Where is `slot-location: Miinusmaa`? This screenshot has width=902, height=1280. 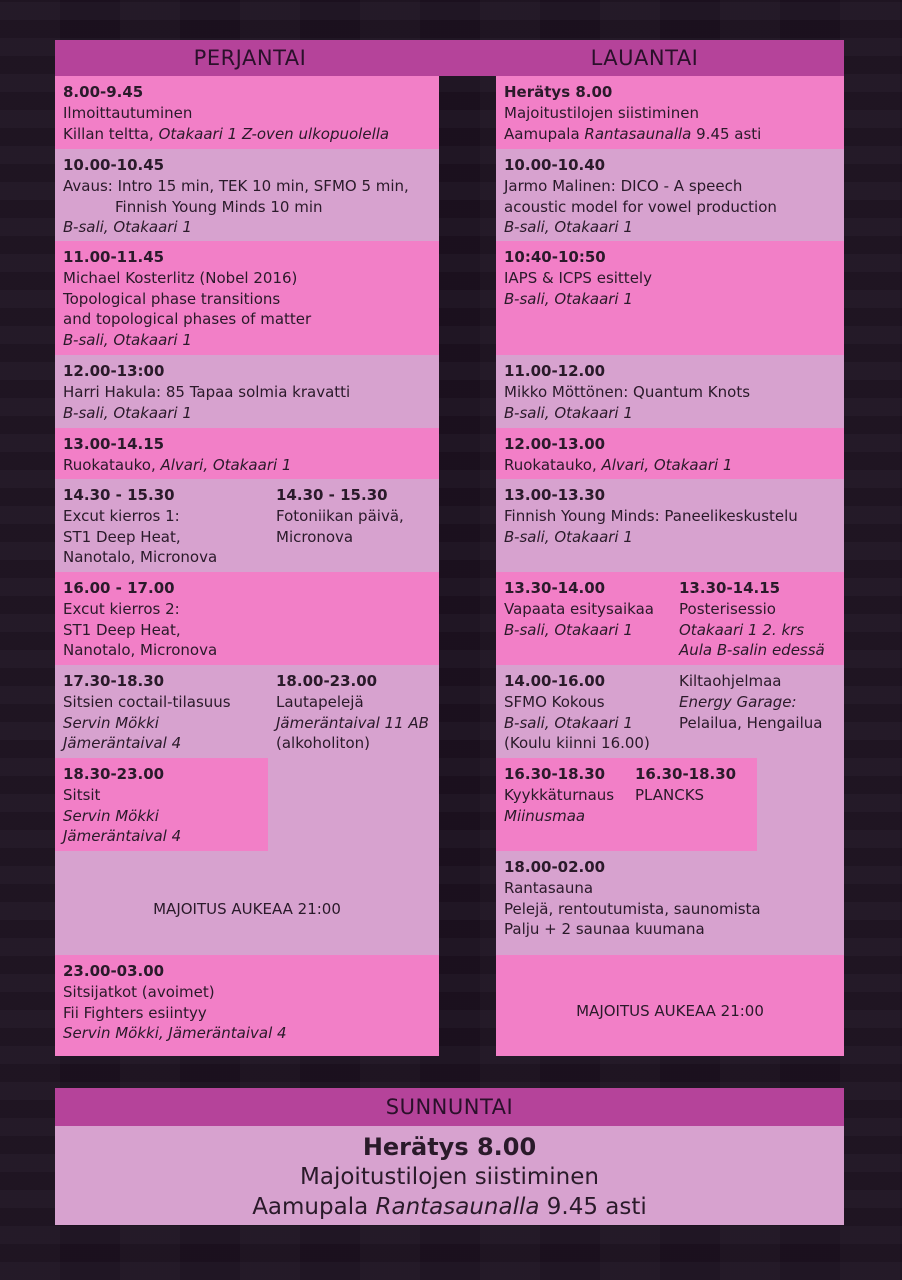
slot-location: Miinusmaa is located at coordinates (545, 815).